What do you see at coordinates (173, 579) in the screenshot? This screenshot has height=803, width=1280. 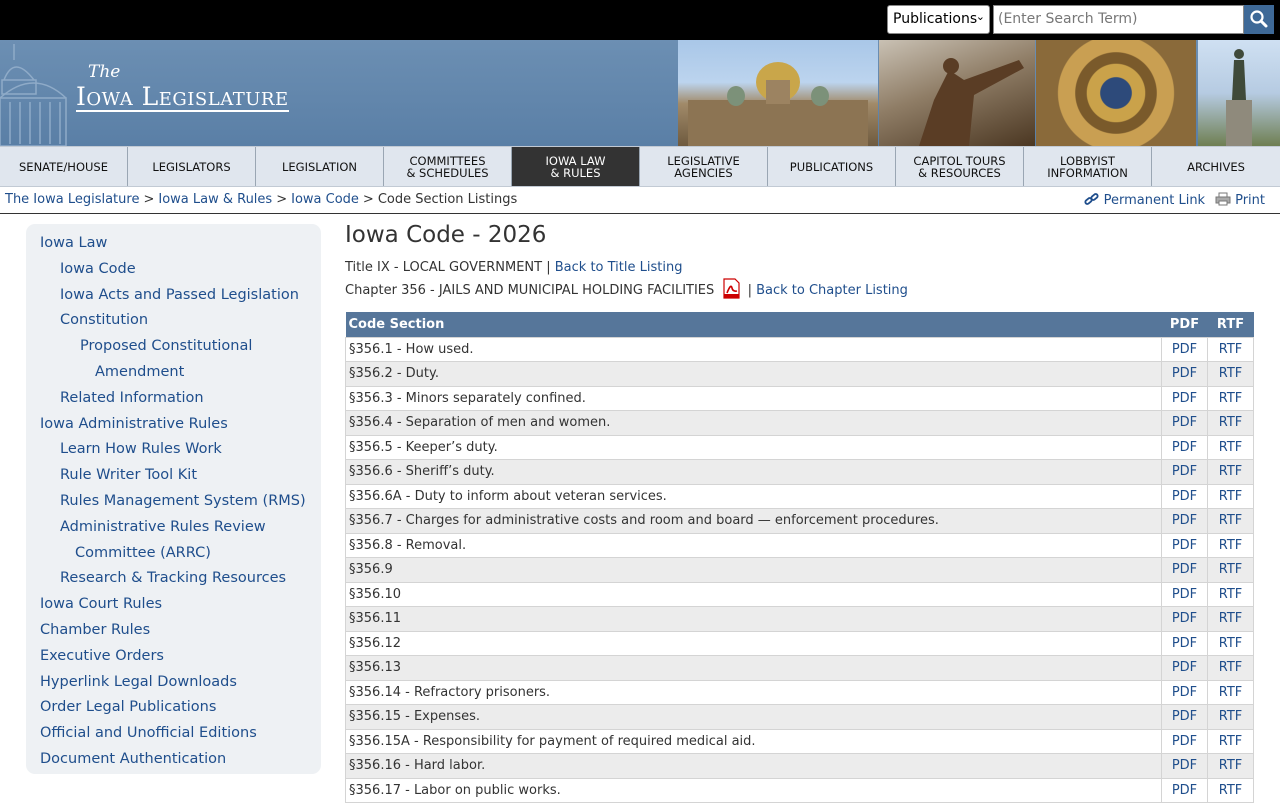 I see `sidebar-item: Research & Tracking Resources` at bounding box center [173, 579].